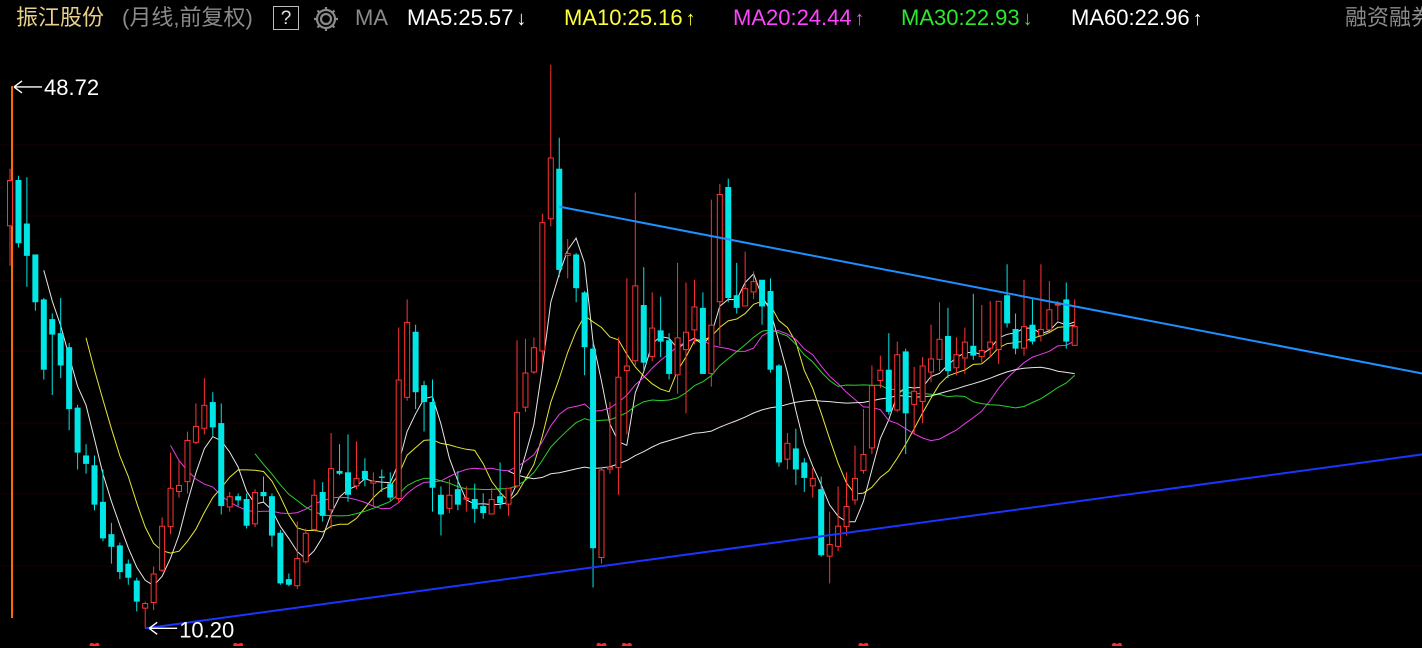 This screenshot has width=1422, height=648. I want to click on period-label: (月线,前复权), so click(187, 18).